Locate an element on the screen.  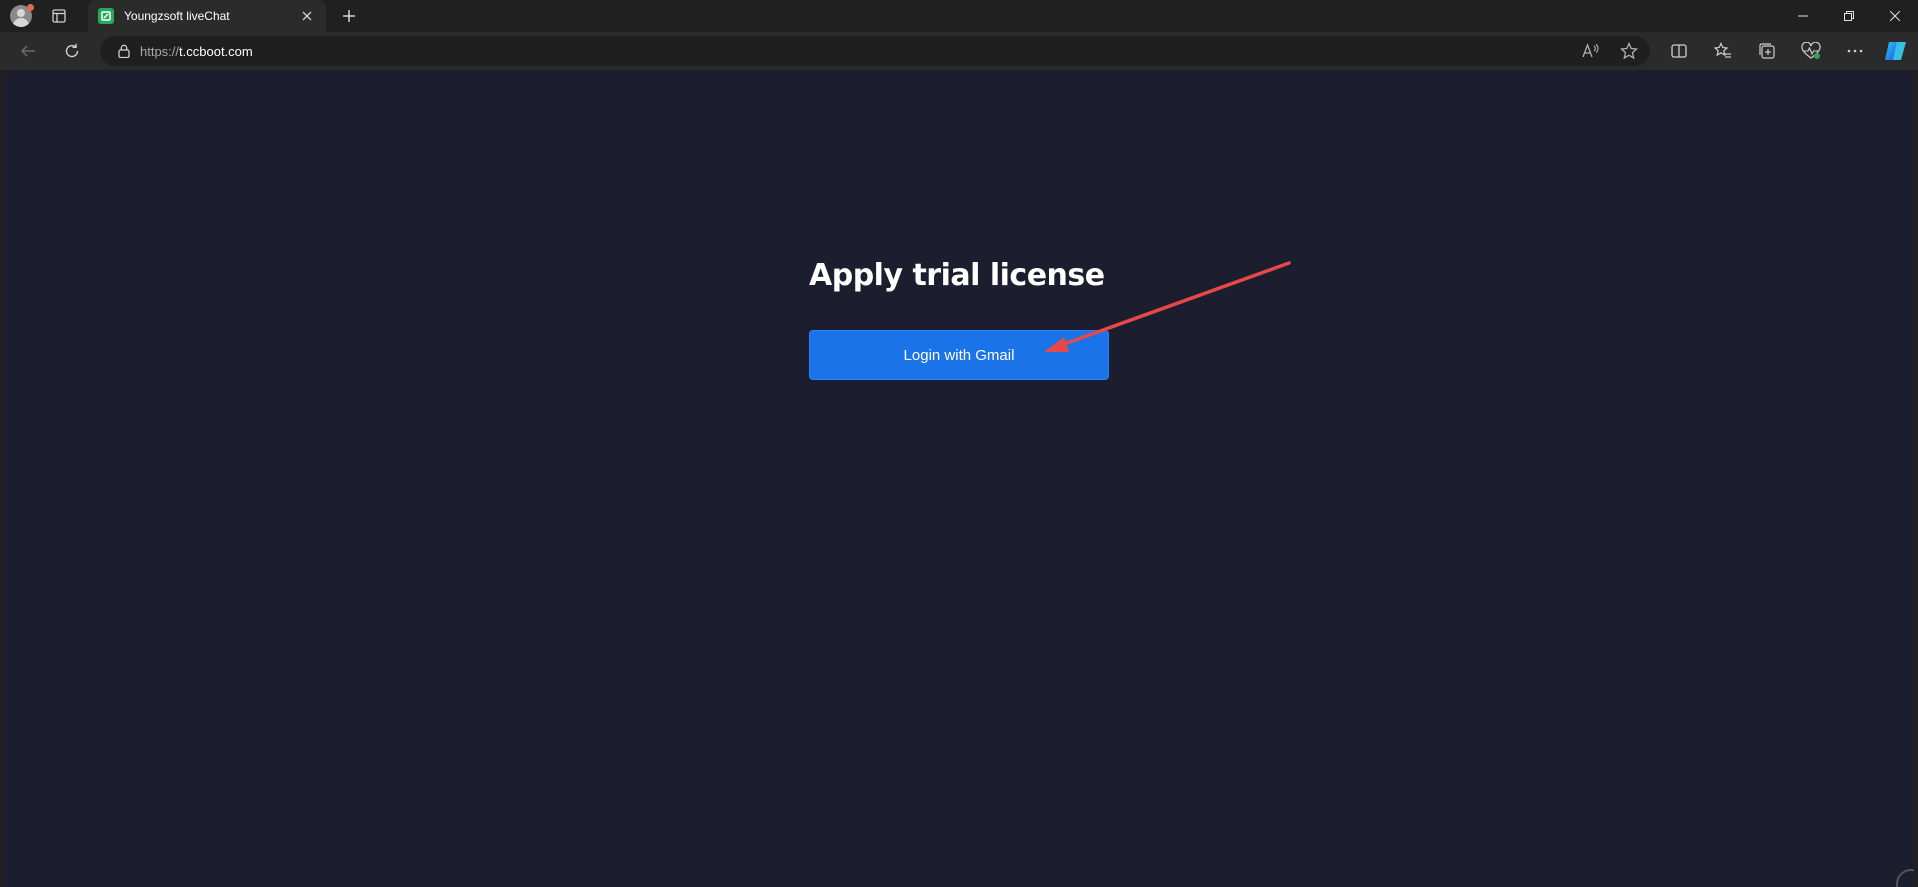
browser-toolbar: https://t.ccboot.com is located at coordinates (959, 51).